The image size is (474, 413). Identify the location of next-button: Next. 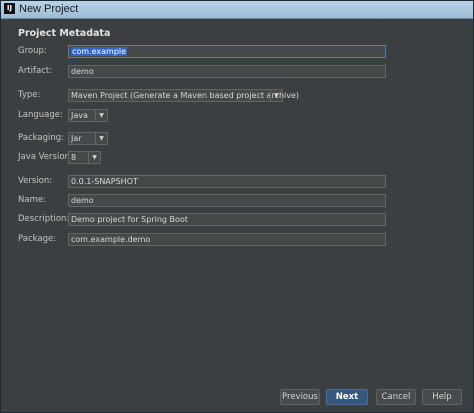
(347, 397).